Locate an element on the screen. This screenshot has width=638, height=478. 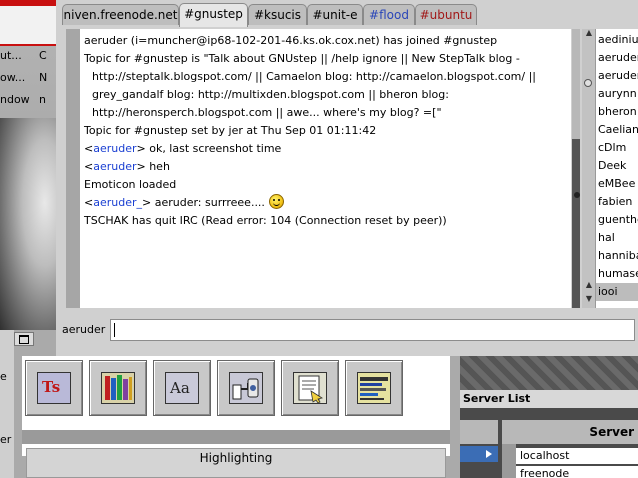
tab-server: niven.freenode.net is located at coordinates (120, 14).